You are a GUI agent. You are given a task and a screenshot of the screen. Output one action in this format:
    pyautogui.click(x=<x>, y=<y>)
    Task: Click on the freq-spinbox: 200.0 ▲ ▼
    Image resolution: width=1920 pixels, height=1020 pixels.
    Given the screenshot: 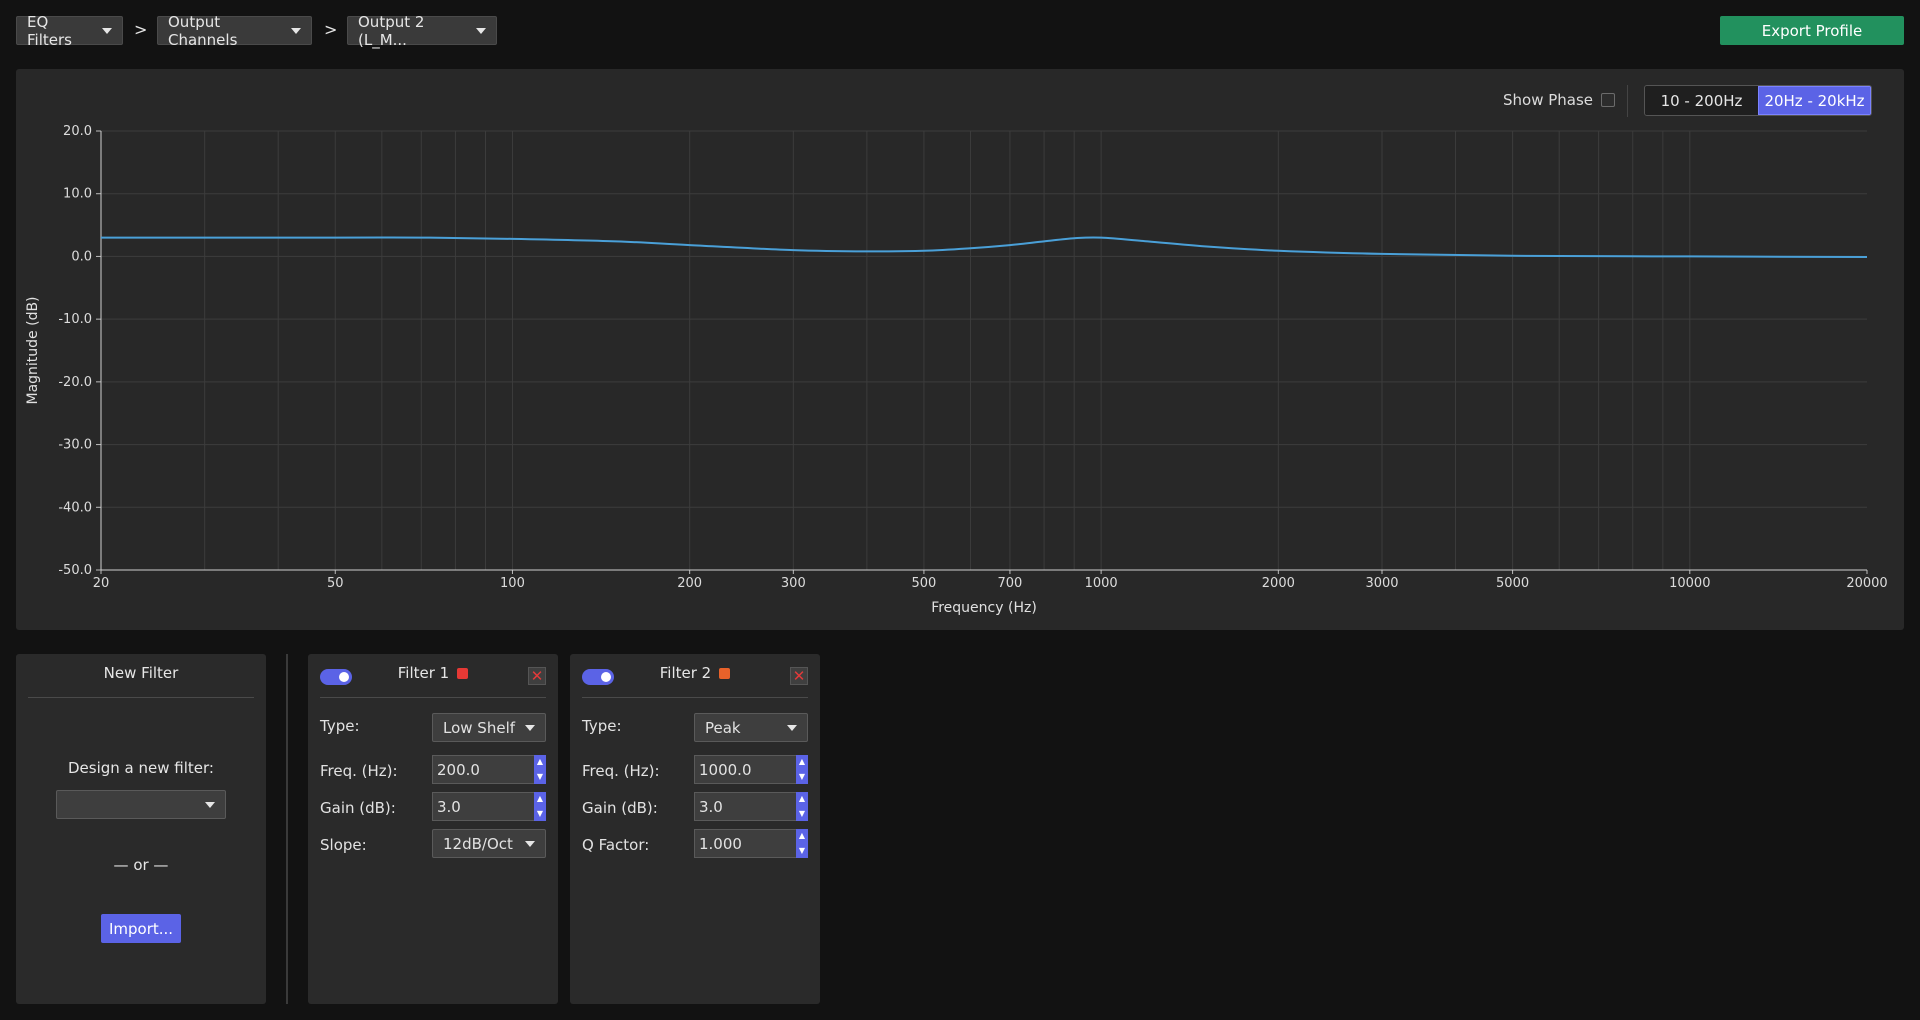 What is the action you would take?
    pyautogui.click(x=489, y=769)
    